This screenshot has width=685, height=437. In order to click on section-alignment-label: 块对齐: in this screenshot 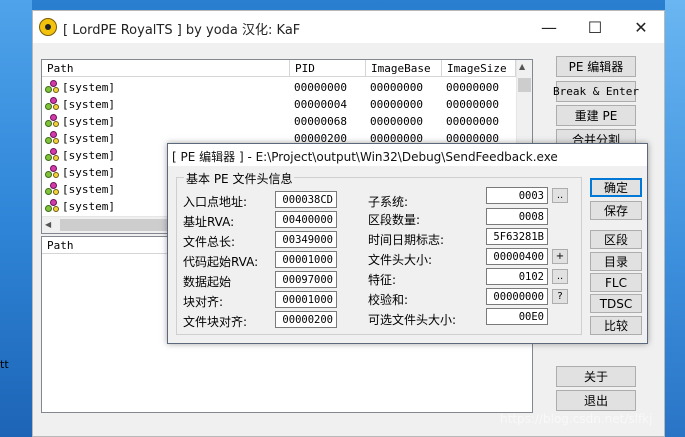, I will do `click(203, 302)`.